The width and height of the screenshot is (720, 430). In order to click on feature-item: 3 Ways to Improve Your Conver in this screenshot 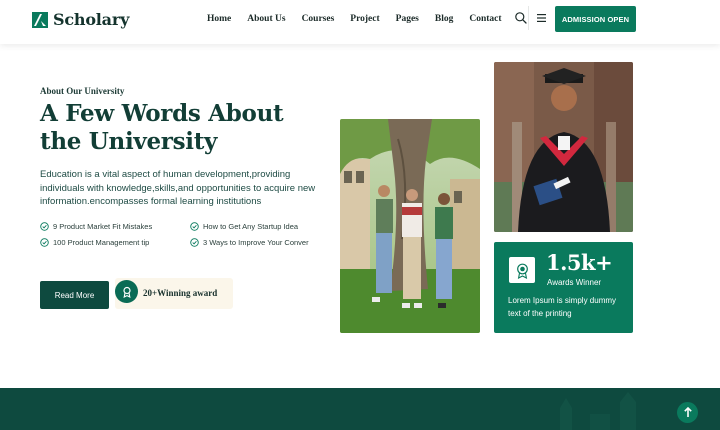, I will do `click(249, 242)`.